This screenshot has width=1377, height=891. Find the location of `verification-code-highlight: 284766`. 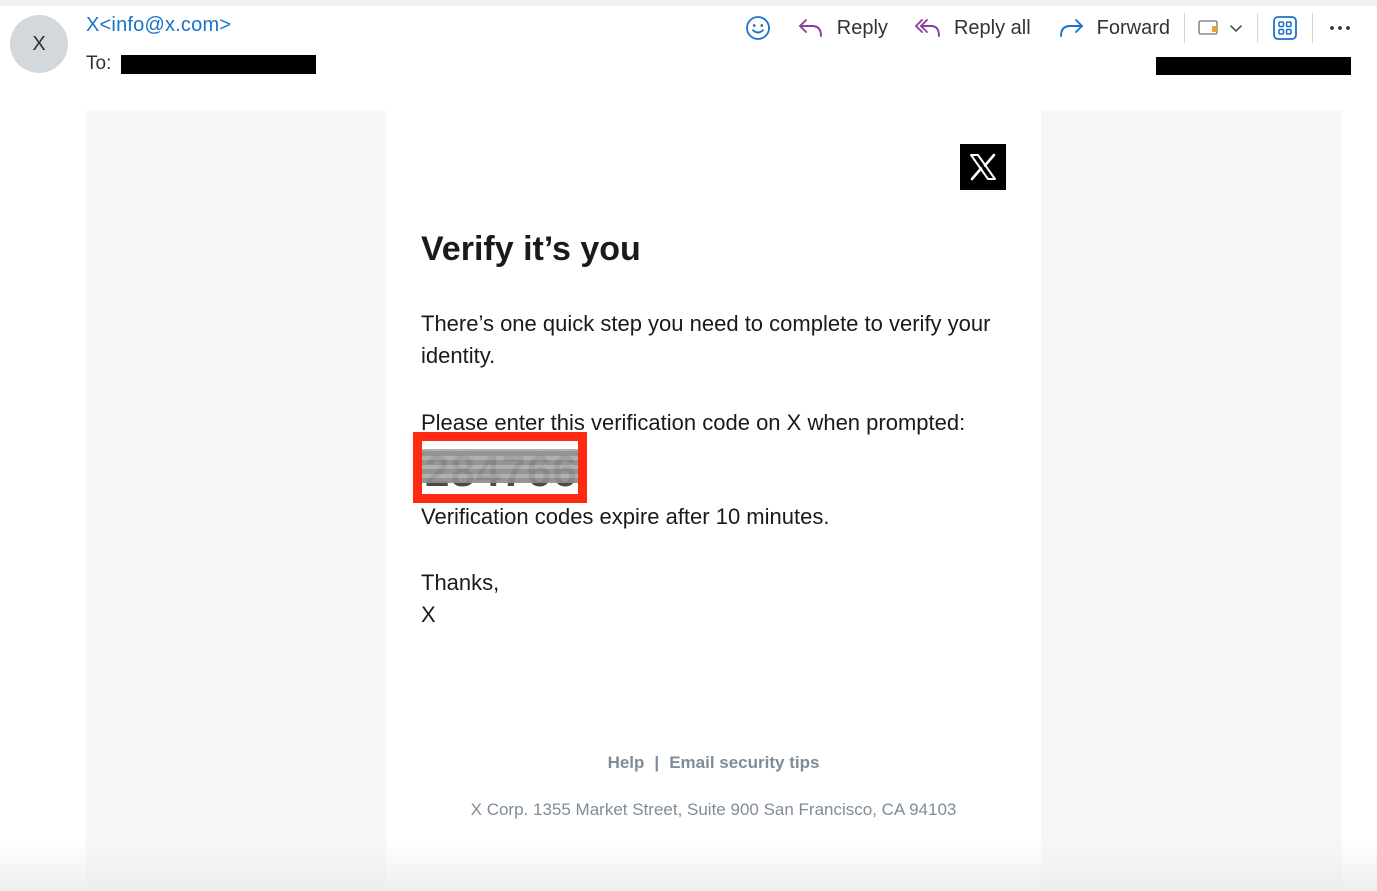

verification-code-highlight: 284766 is located at coordinates (500, 467).